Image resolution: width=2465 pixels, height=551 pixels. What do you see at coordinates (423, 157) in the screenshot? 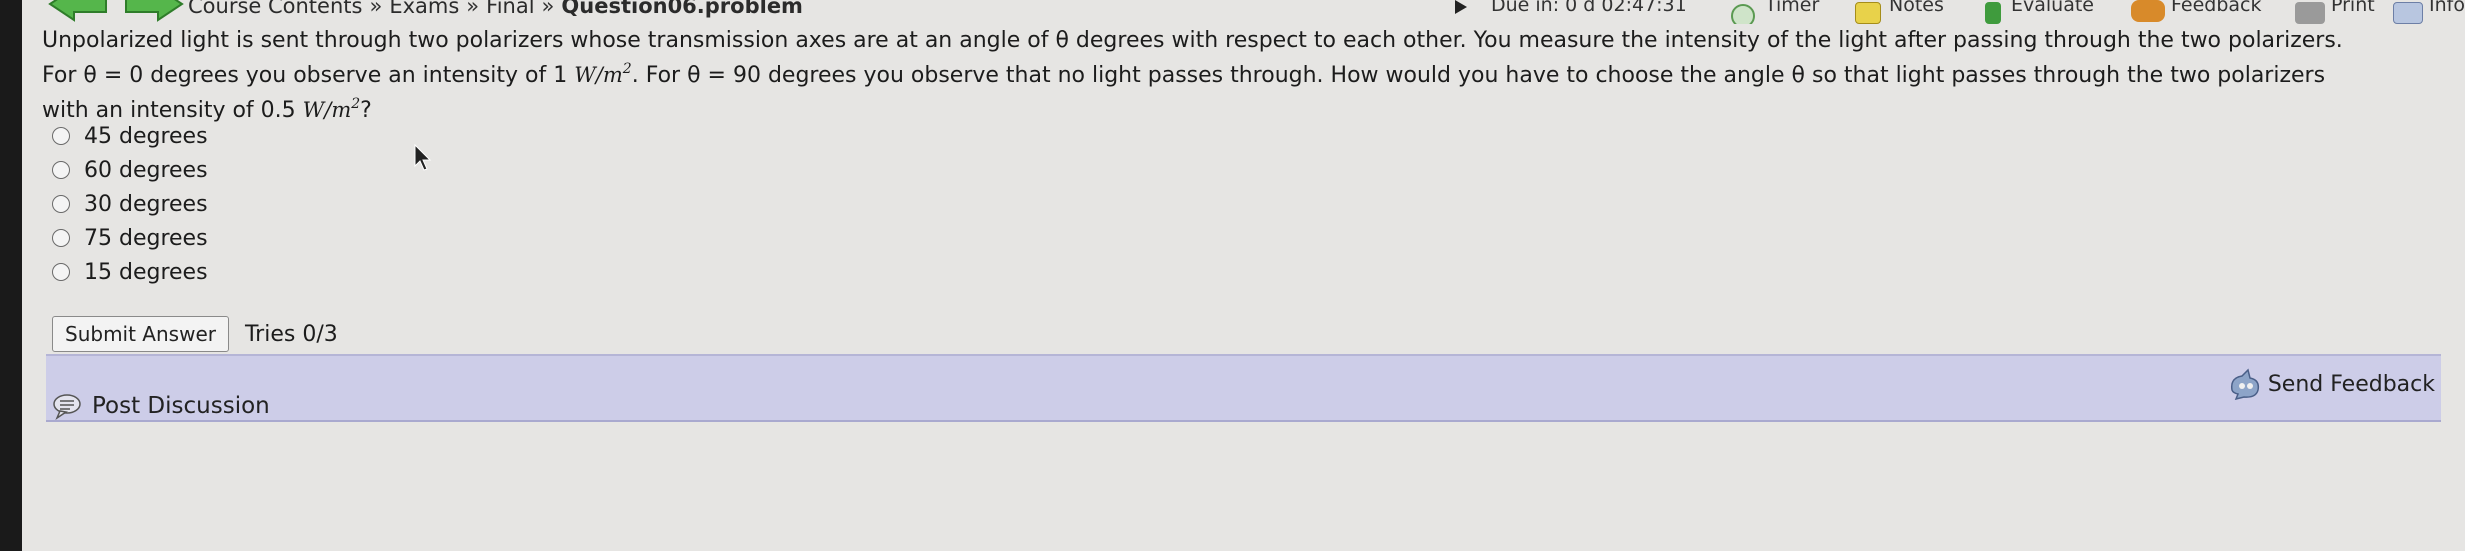
I see `mouse-cursor-icon` at bounding box center [423, 157].